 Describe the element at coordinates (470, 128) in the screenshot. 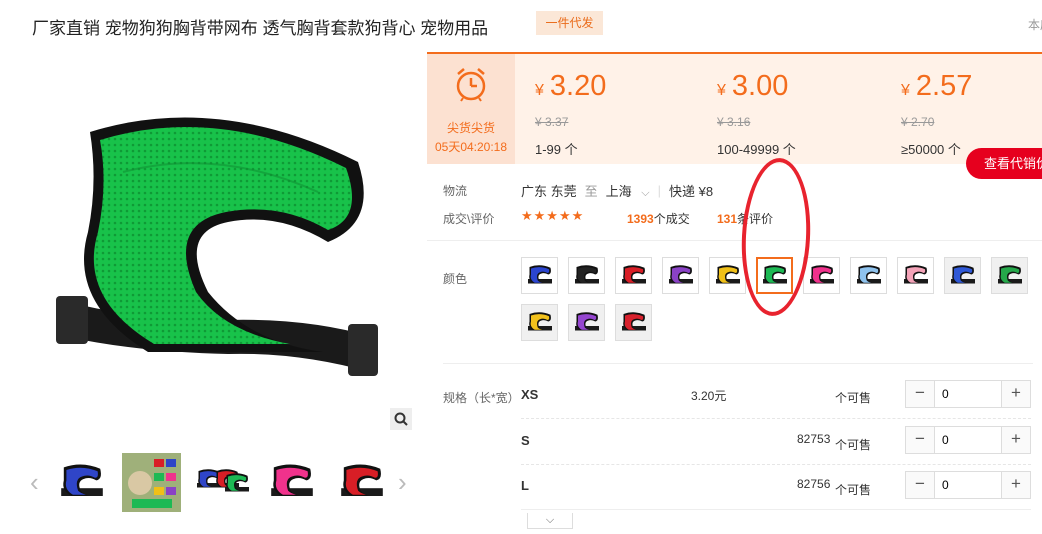

I see `flash-sale-label: 尖货尖货` at that location.